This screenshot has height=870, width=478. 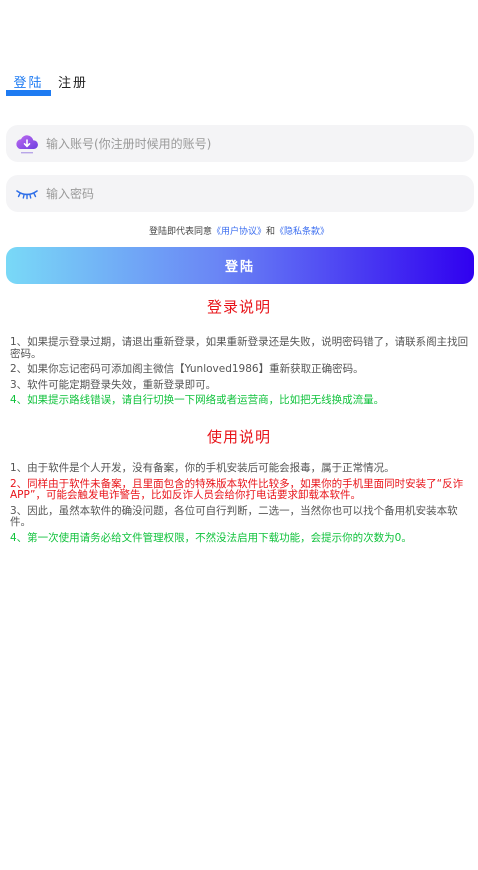 I want to click on user-agreement-link: 《用户协议》, so click(x=239, y=232).